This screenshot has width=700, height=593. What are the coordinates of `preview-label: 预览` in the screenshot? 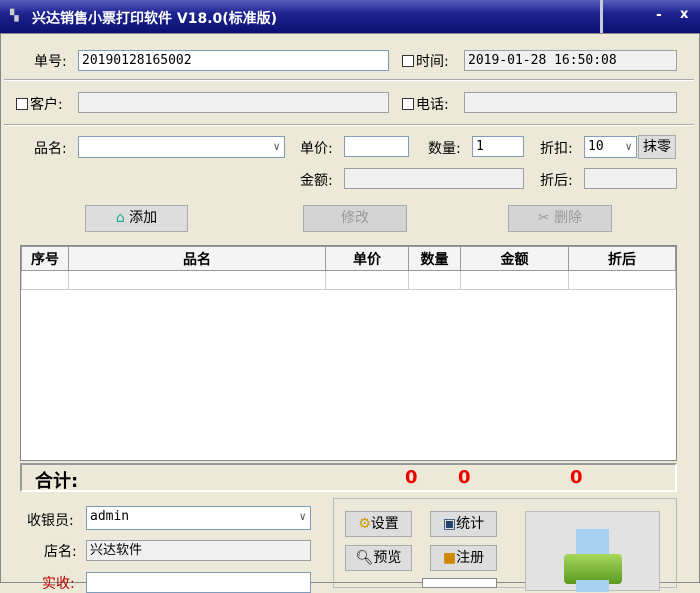 It's located at (387, 558).